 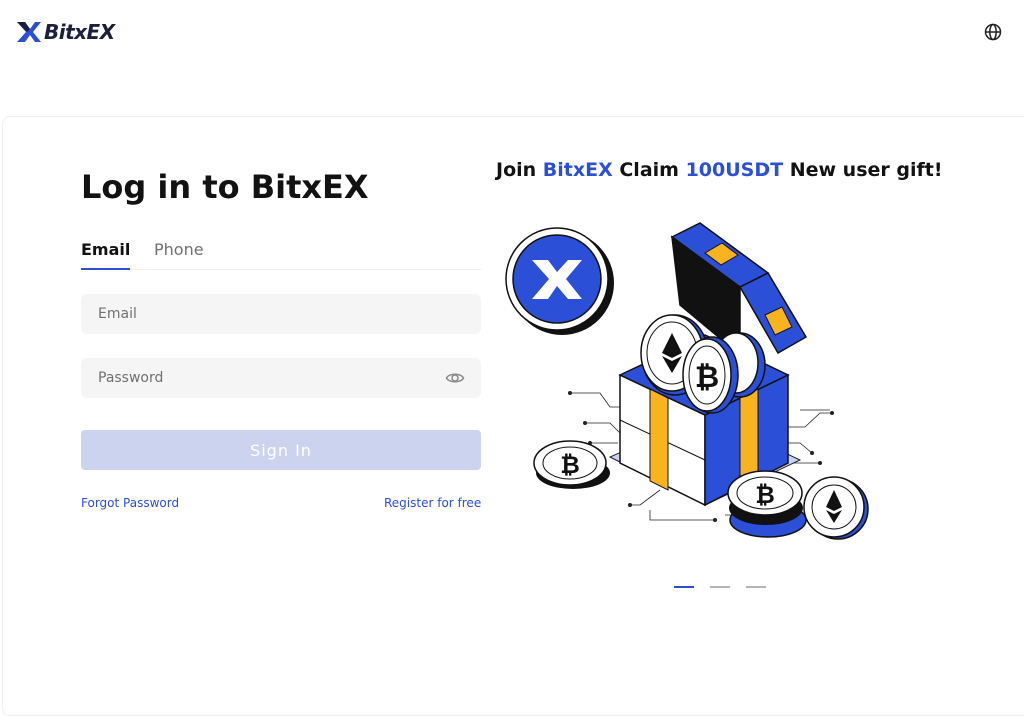 What do you see at coordinates (281, 255) in the screenshot?
I see `login-method-tabs: Email Phone` at bounding box center [281, 255].